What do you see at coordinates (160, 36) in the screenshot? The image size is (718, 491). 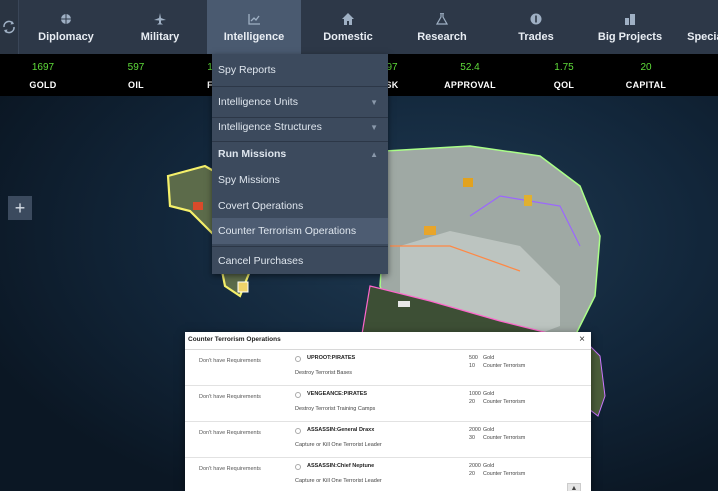 I see `nav-label: Military` at bounding box center [160, 36].